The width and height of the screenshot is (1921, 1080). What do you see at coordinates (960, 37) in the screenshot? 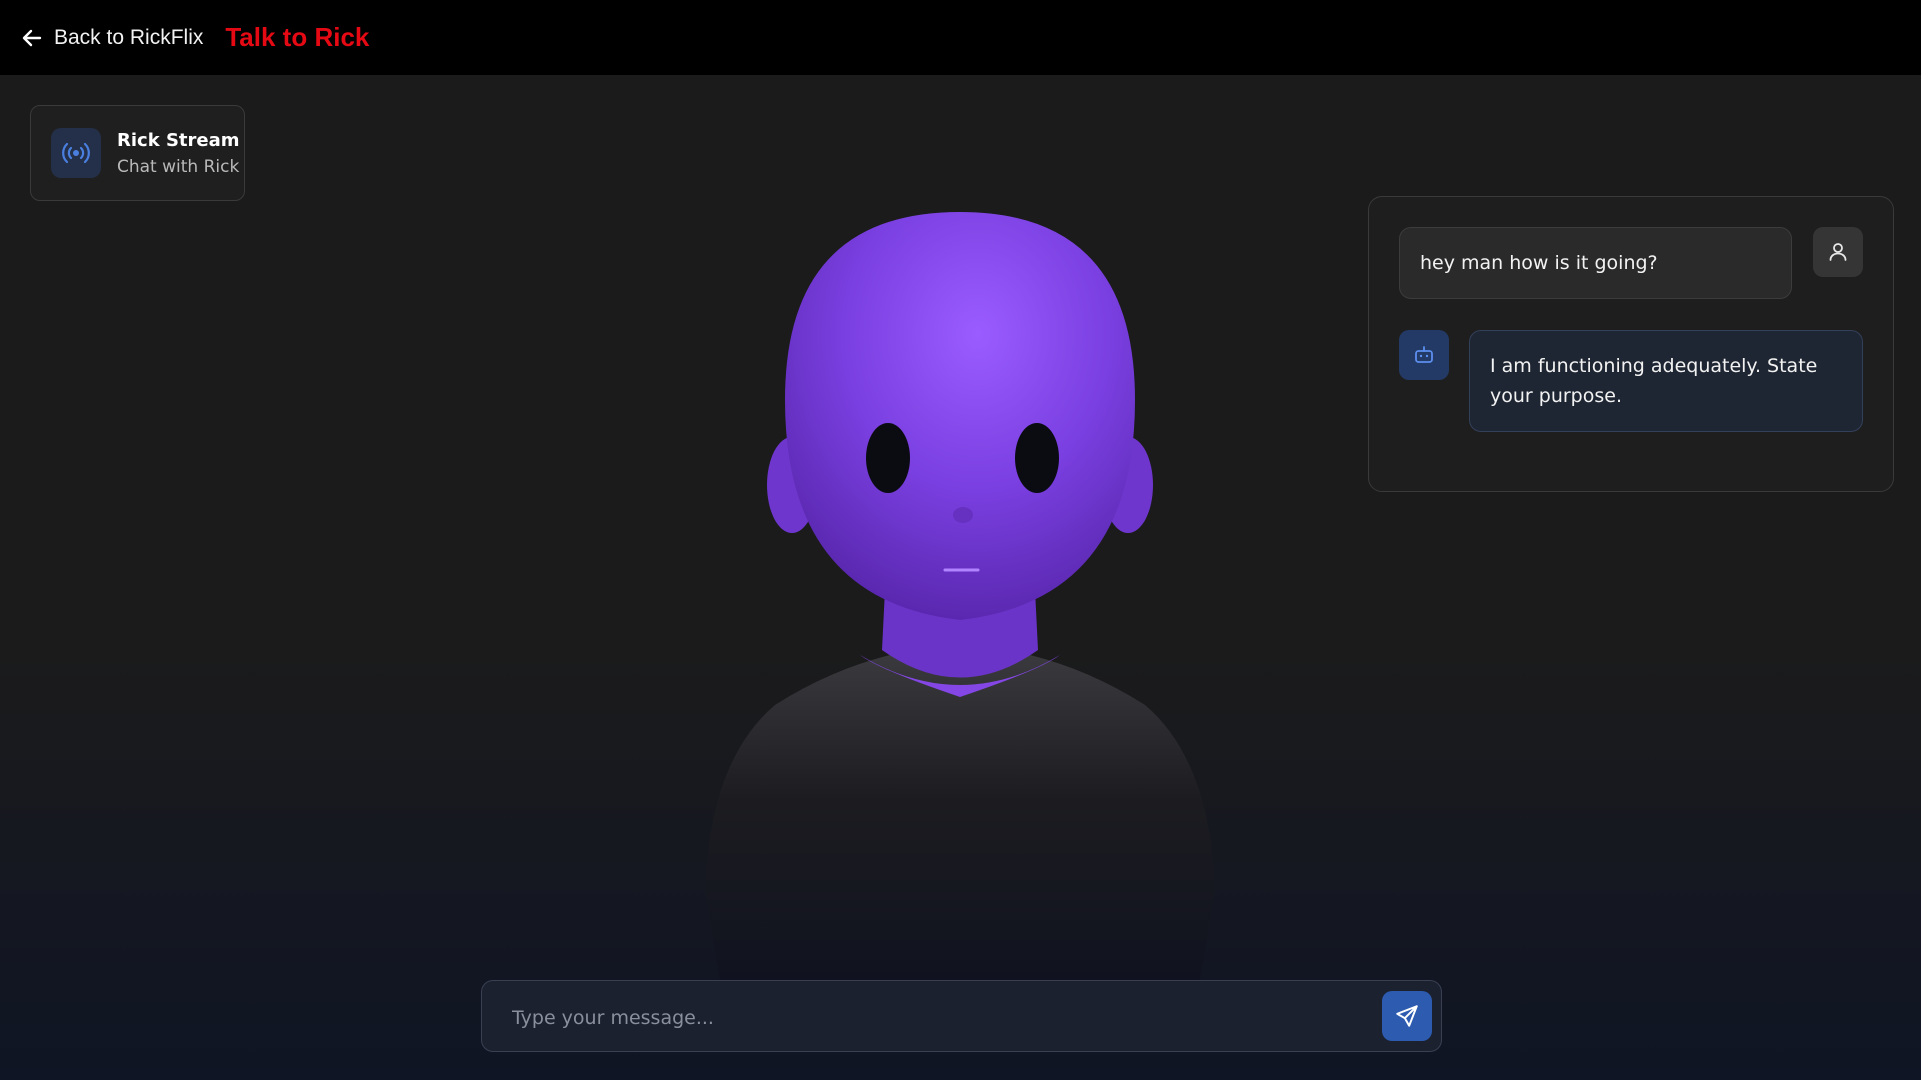
I see `top-bar: Back to RickFlix Talk to Rick` at bounding box center [960, 37].